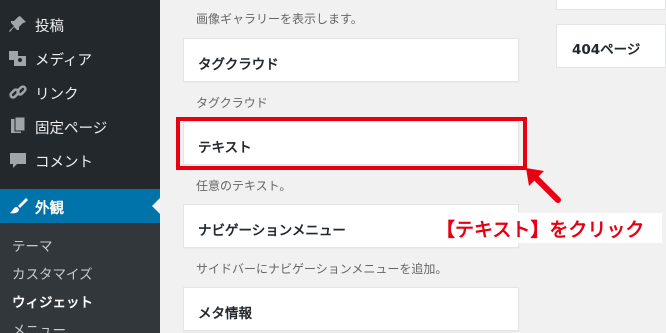 This screenshot has height=333, width=666. What do you see at coordinates (52, 301) in the screenshot?
I see `submenu-item-widgets: ウィジェット` at bounding box center [52, 301].